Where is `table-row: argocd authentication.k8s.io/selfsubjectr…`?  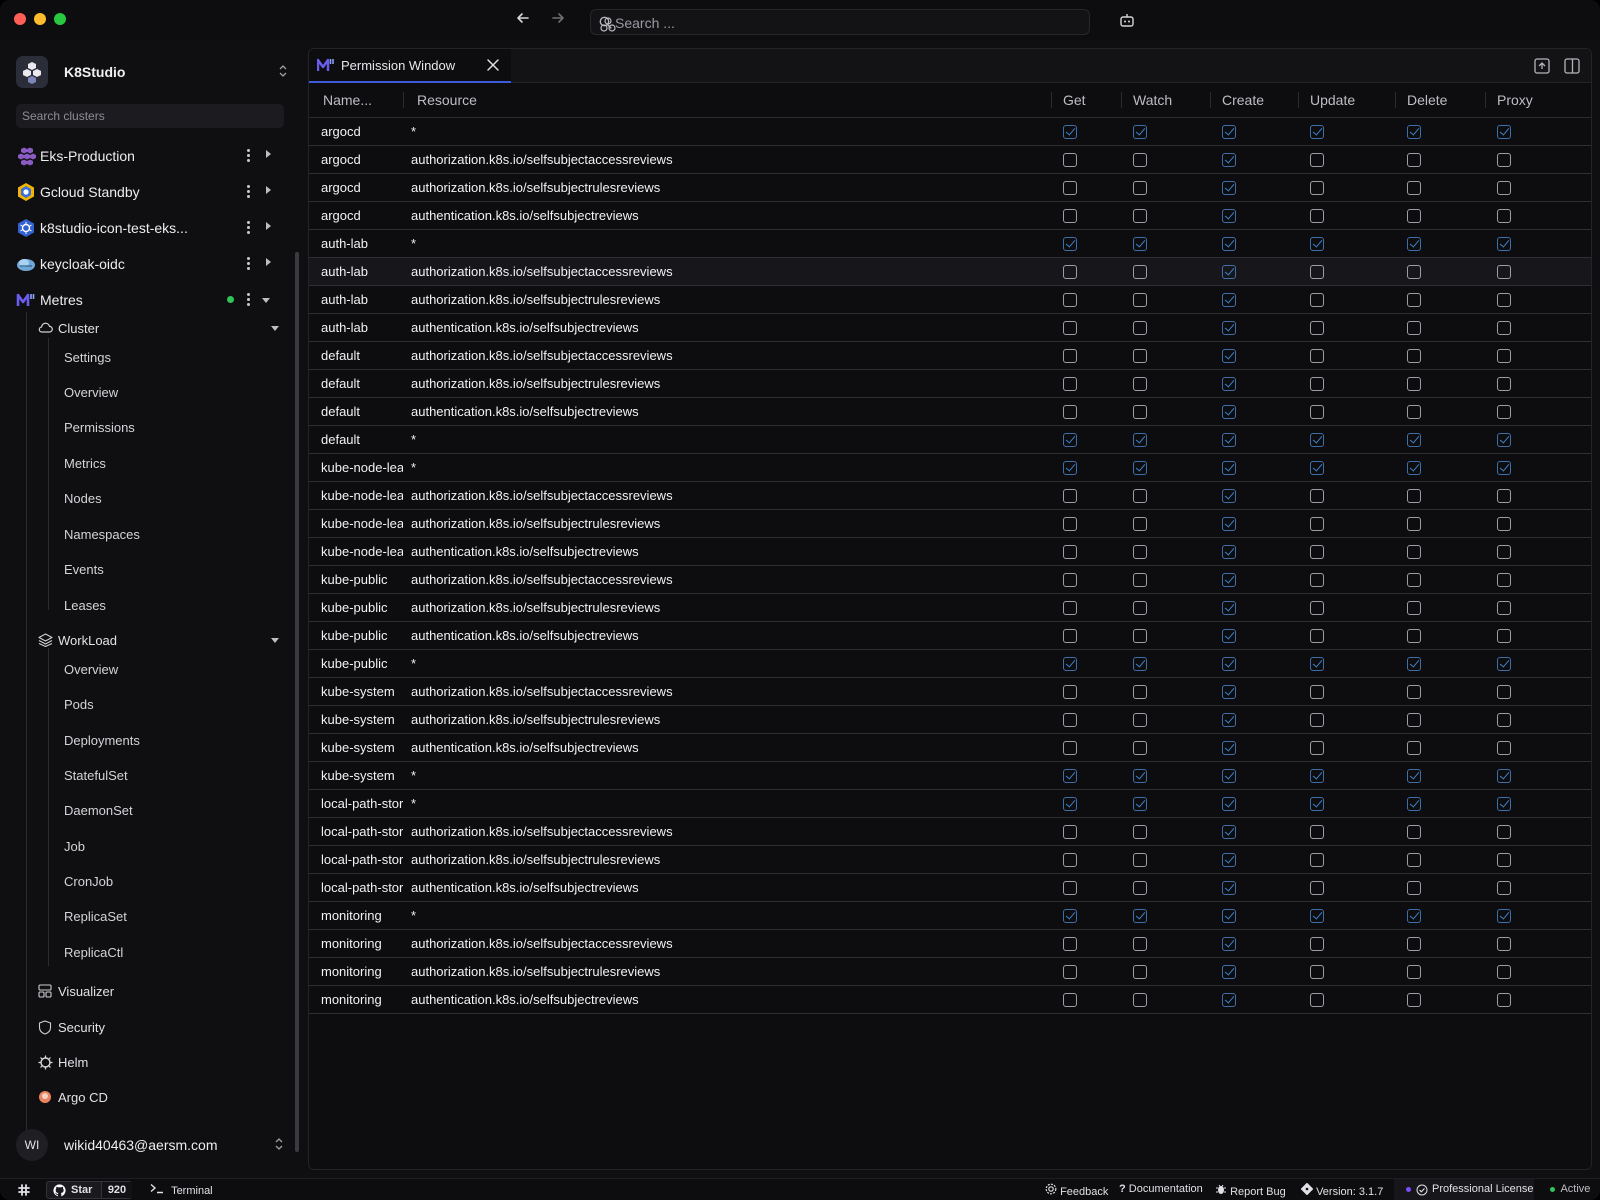 table-row: argocd authentication.k8s.io/selfsubjectr… is located at coordinates (950, 215).